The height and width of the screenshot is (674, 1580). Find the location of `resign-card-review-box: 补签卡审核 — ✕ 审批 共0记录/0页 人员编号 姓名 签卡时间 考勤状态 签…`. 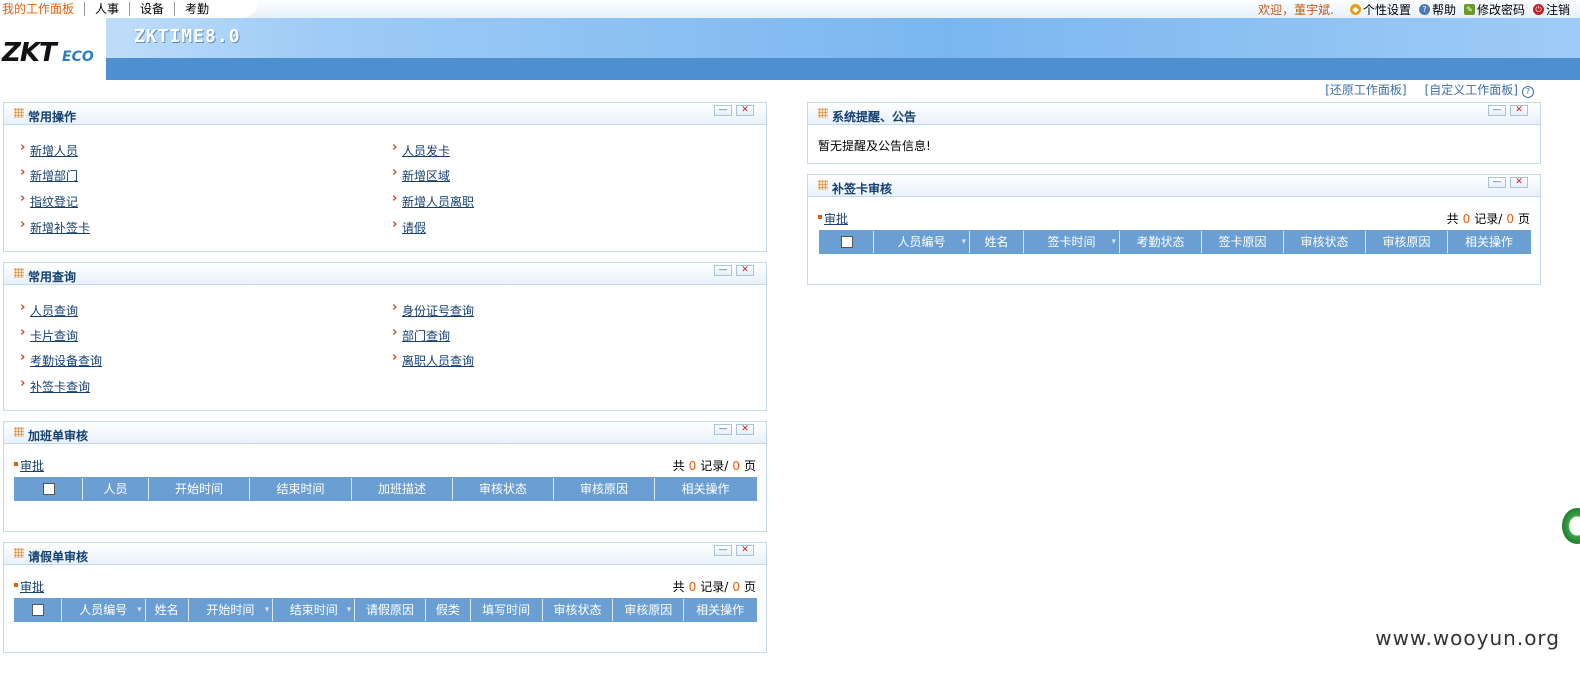

resign-card-review-box: 补签卡审核 — ✕ 审批 共0记录/0页 人员编号 姓名 签卡时间 考勤状态 签… is located at coordinates (1174, 229).